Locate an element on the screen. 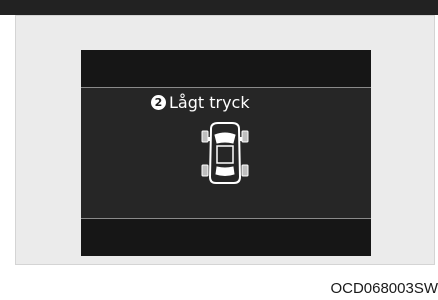 The width and height of the screenshot is (438, 300). top-strip is located at coordinates (219, 7).